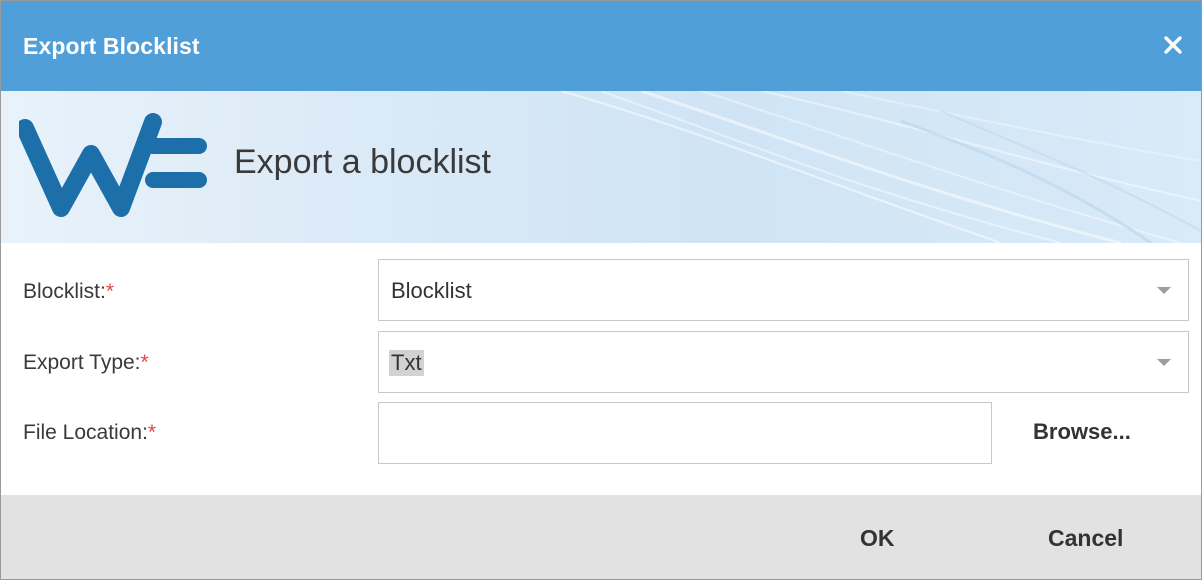  I want to click on close-icon, so click(1173, 45).